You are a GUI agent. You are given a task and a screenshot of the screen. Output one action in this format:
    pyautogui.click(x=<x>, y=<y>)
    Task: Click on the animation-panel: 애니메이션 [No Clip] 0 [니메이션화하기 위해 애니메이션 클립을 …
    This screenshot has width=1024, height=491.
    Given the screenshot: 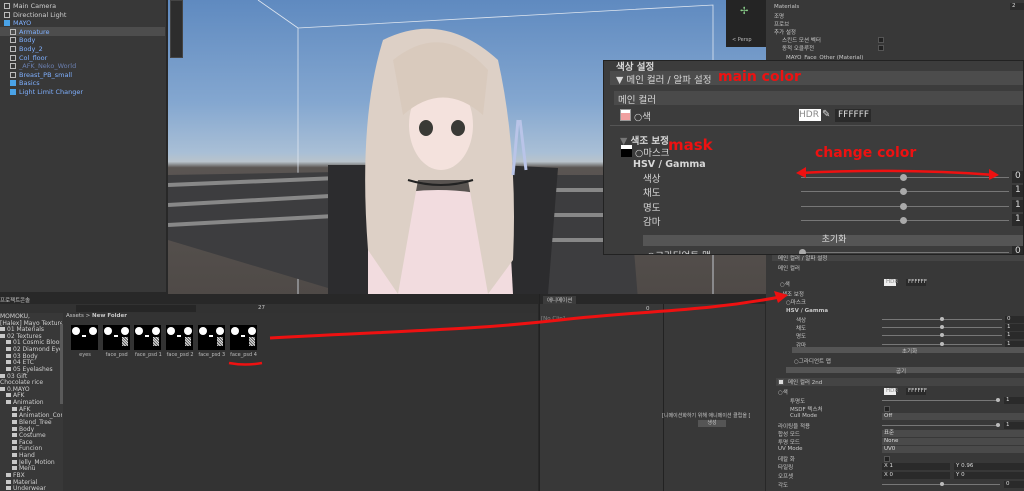 What is the action you would take?
    pyautogui.click(x=652, y=392)
    